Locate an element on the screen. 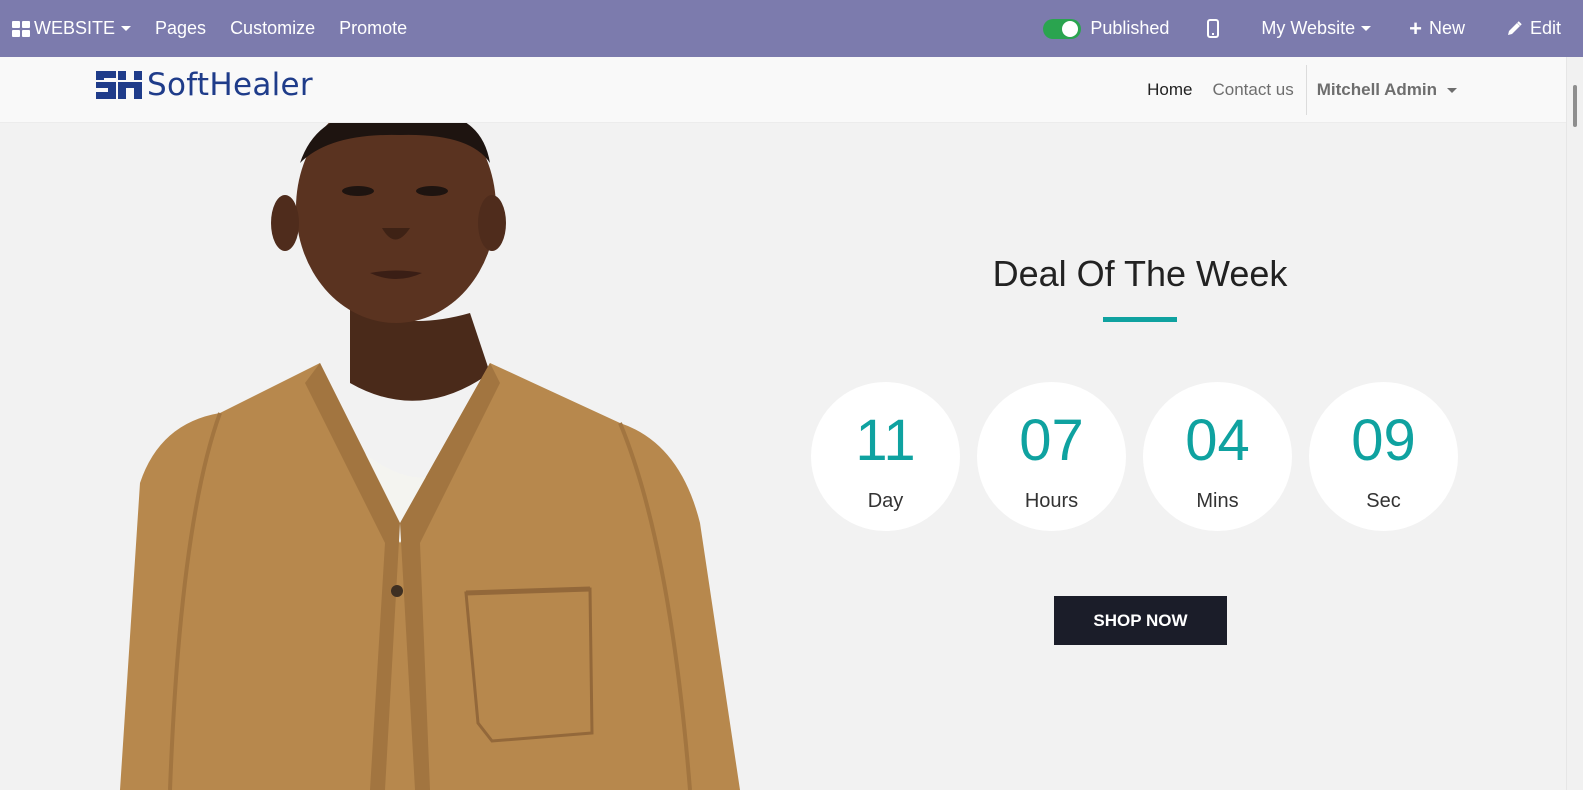 Image resolution: width=1583 pixels, height=790 pixels. new-button: + New is located at coordinates (1443, 28).